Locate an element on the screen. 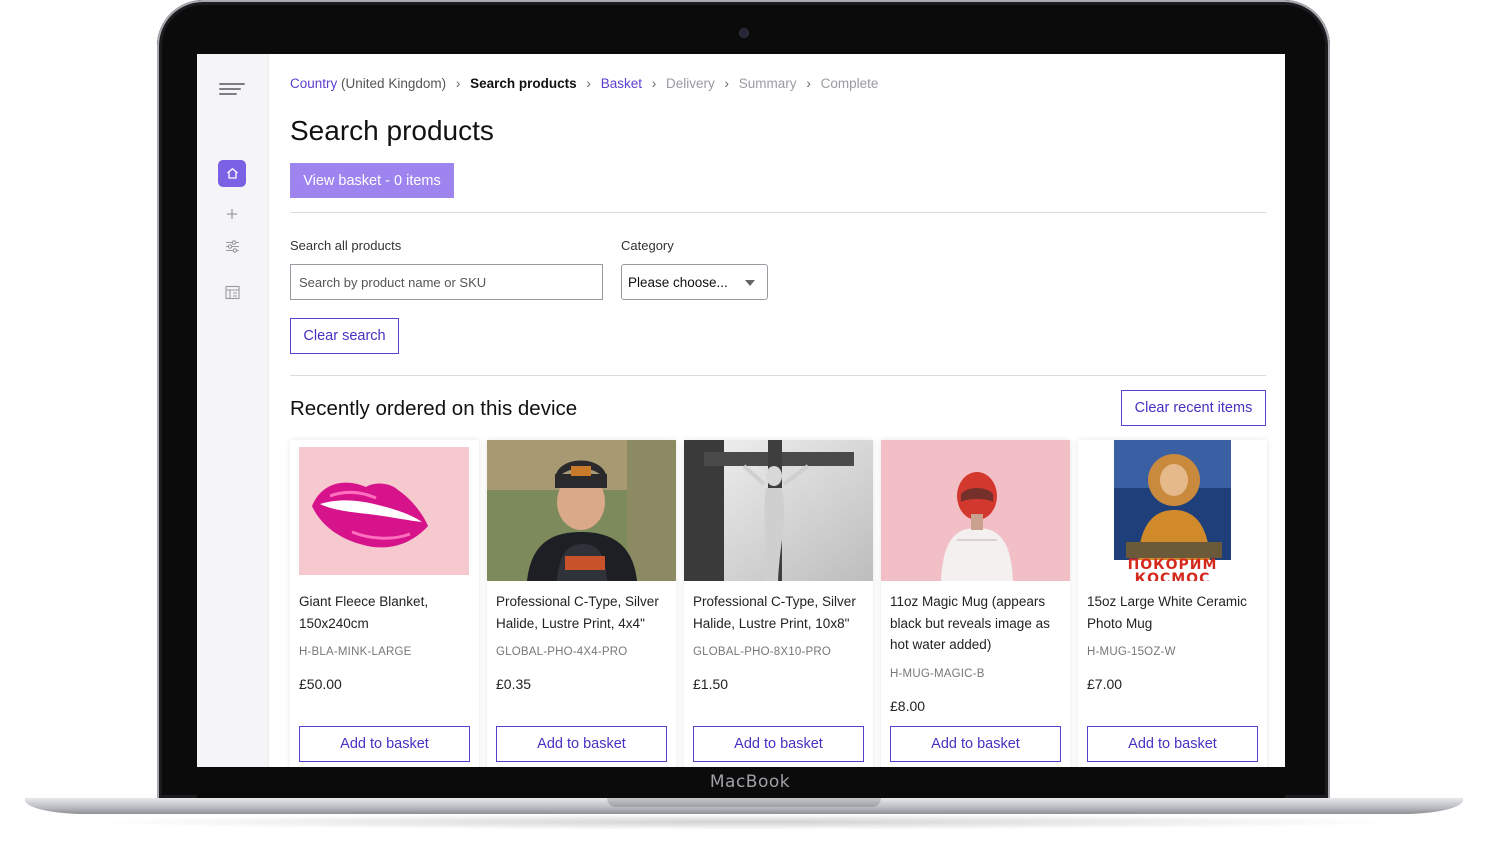 The width and height of the screenshot is (1500, 844). product-sku: H-BLA-MINK-LARGE is located at coordinates (355, 652).